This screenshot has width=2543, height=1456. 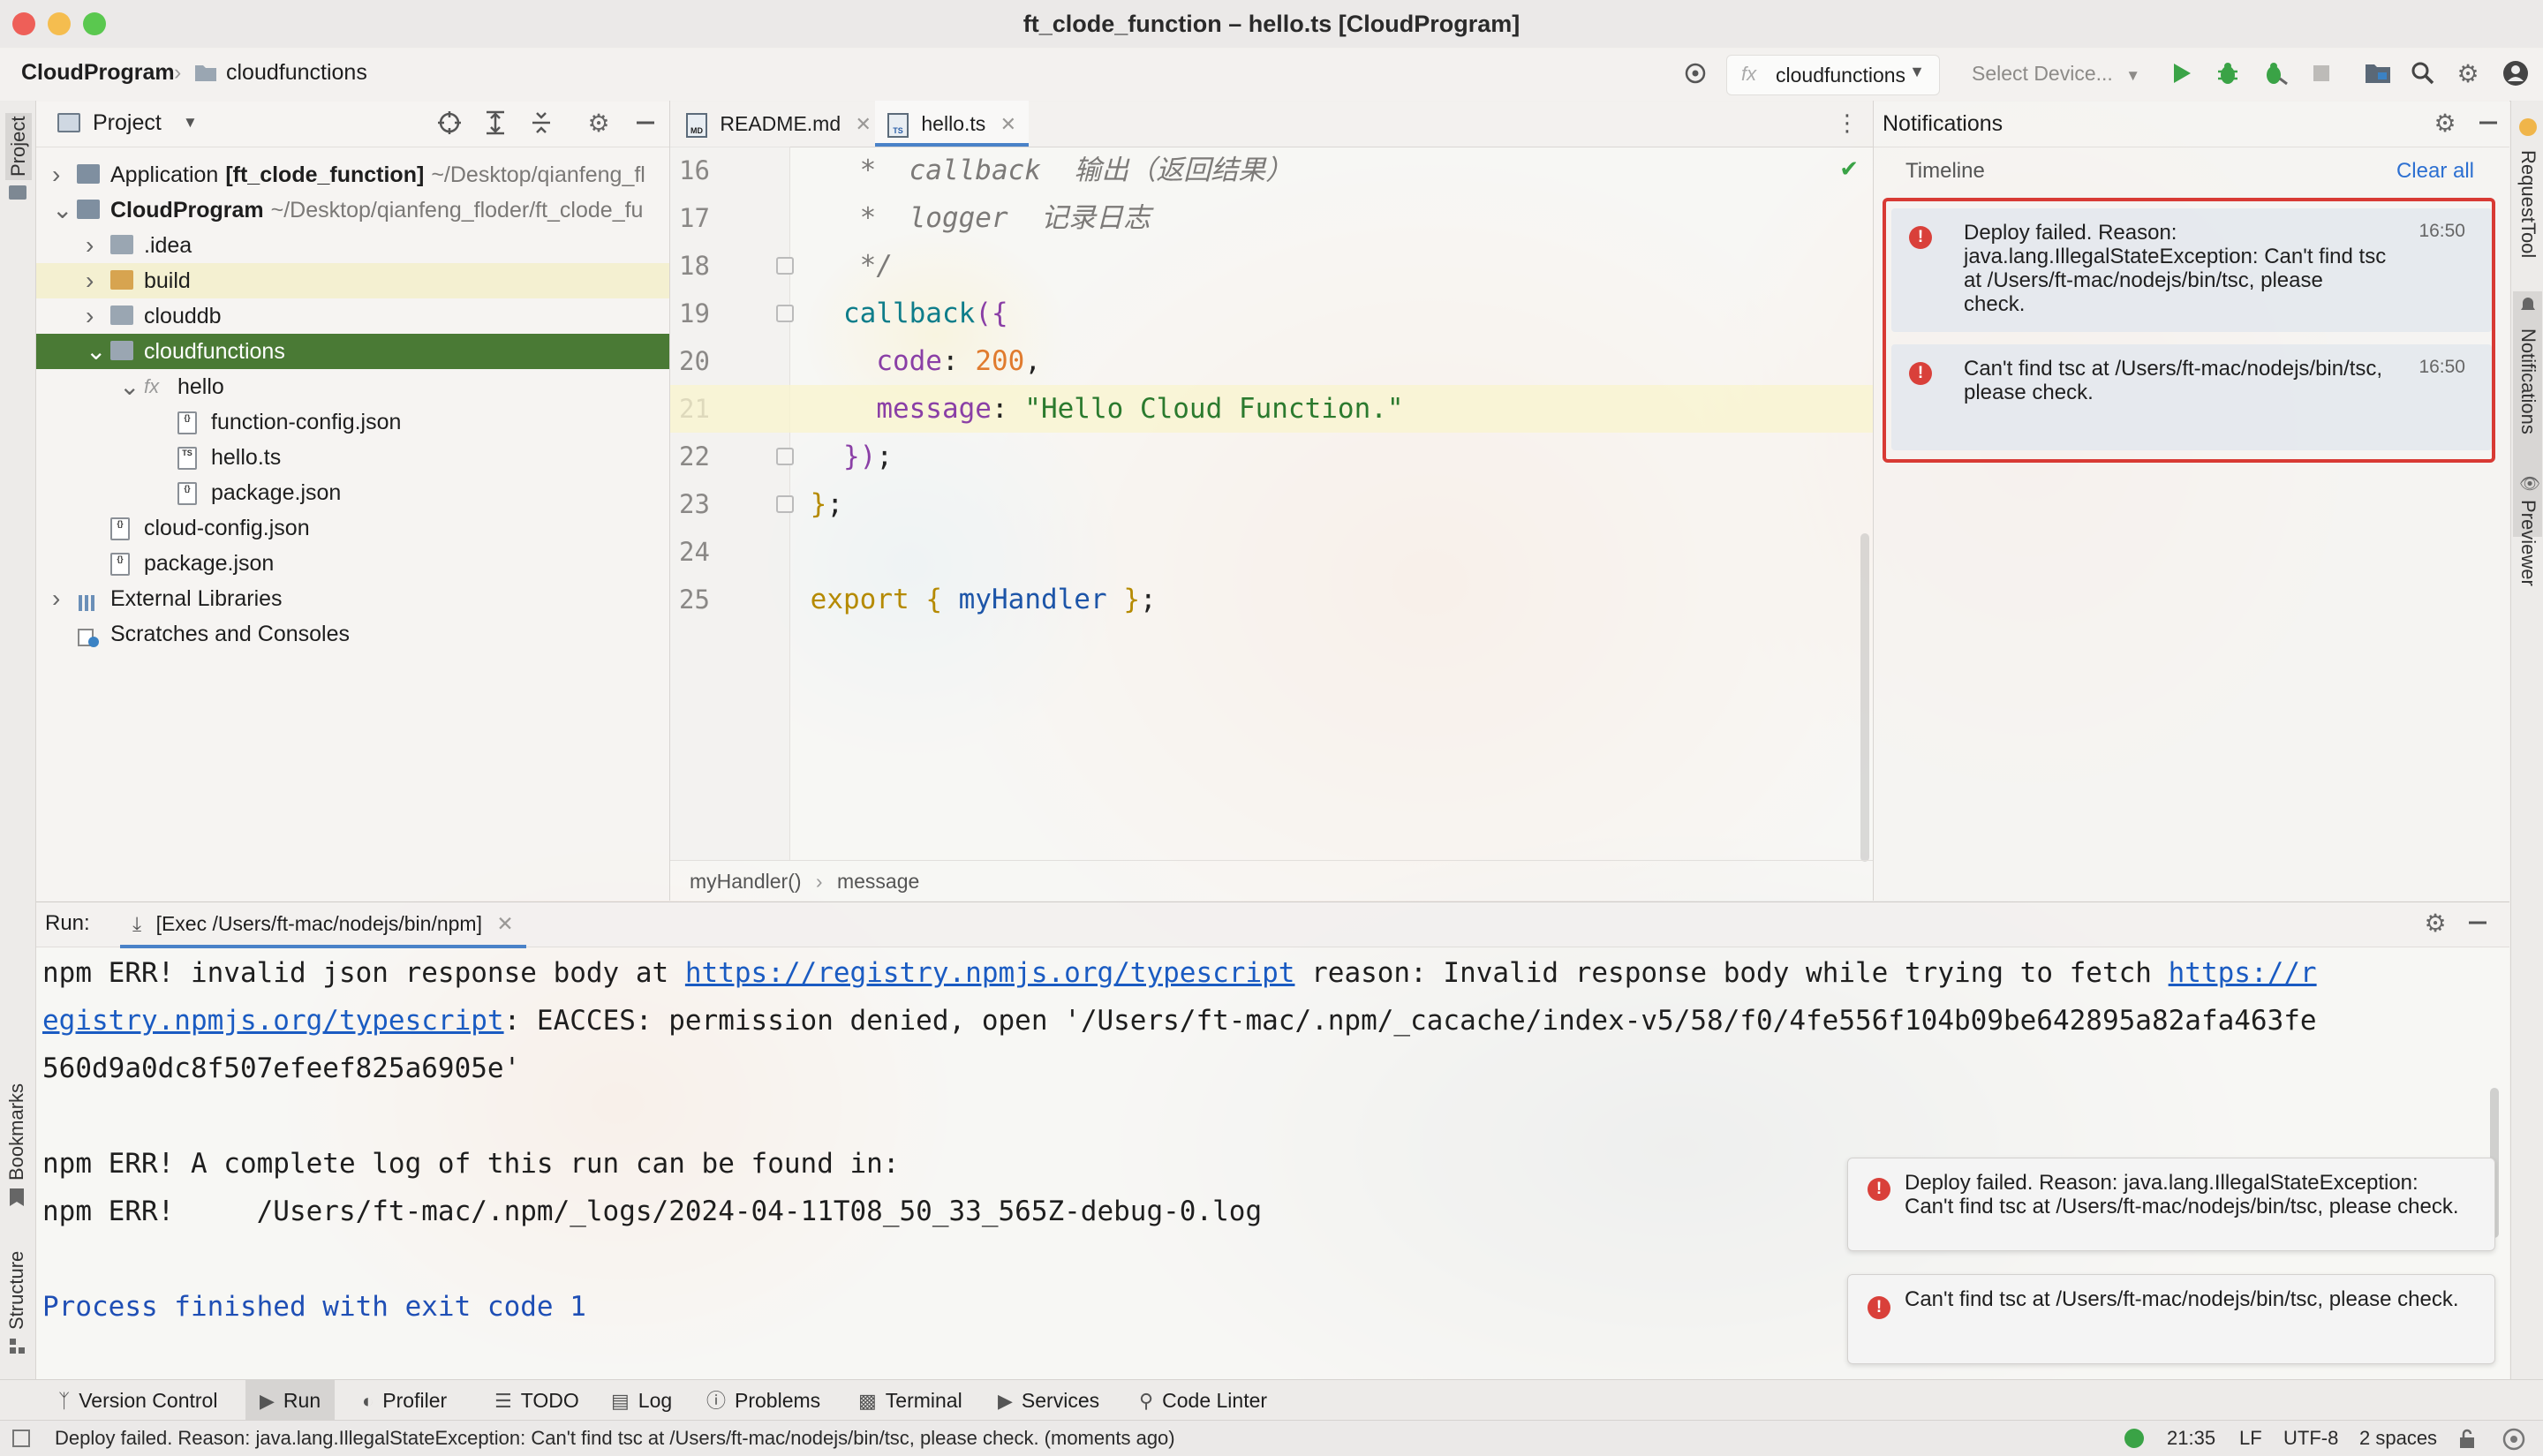 I want to click on run-console-tab: ⤓ [Exec /Users/ft-mac/nodejs/bin/npm] ✕, so click(x=323, y=925).